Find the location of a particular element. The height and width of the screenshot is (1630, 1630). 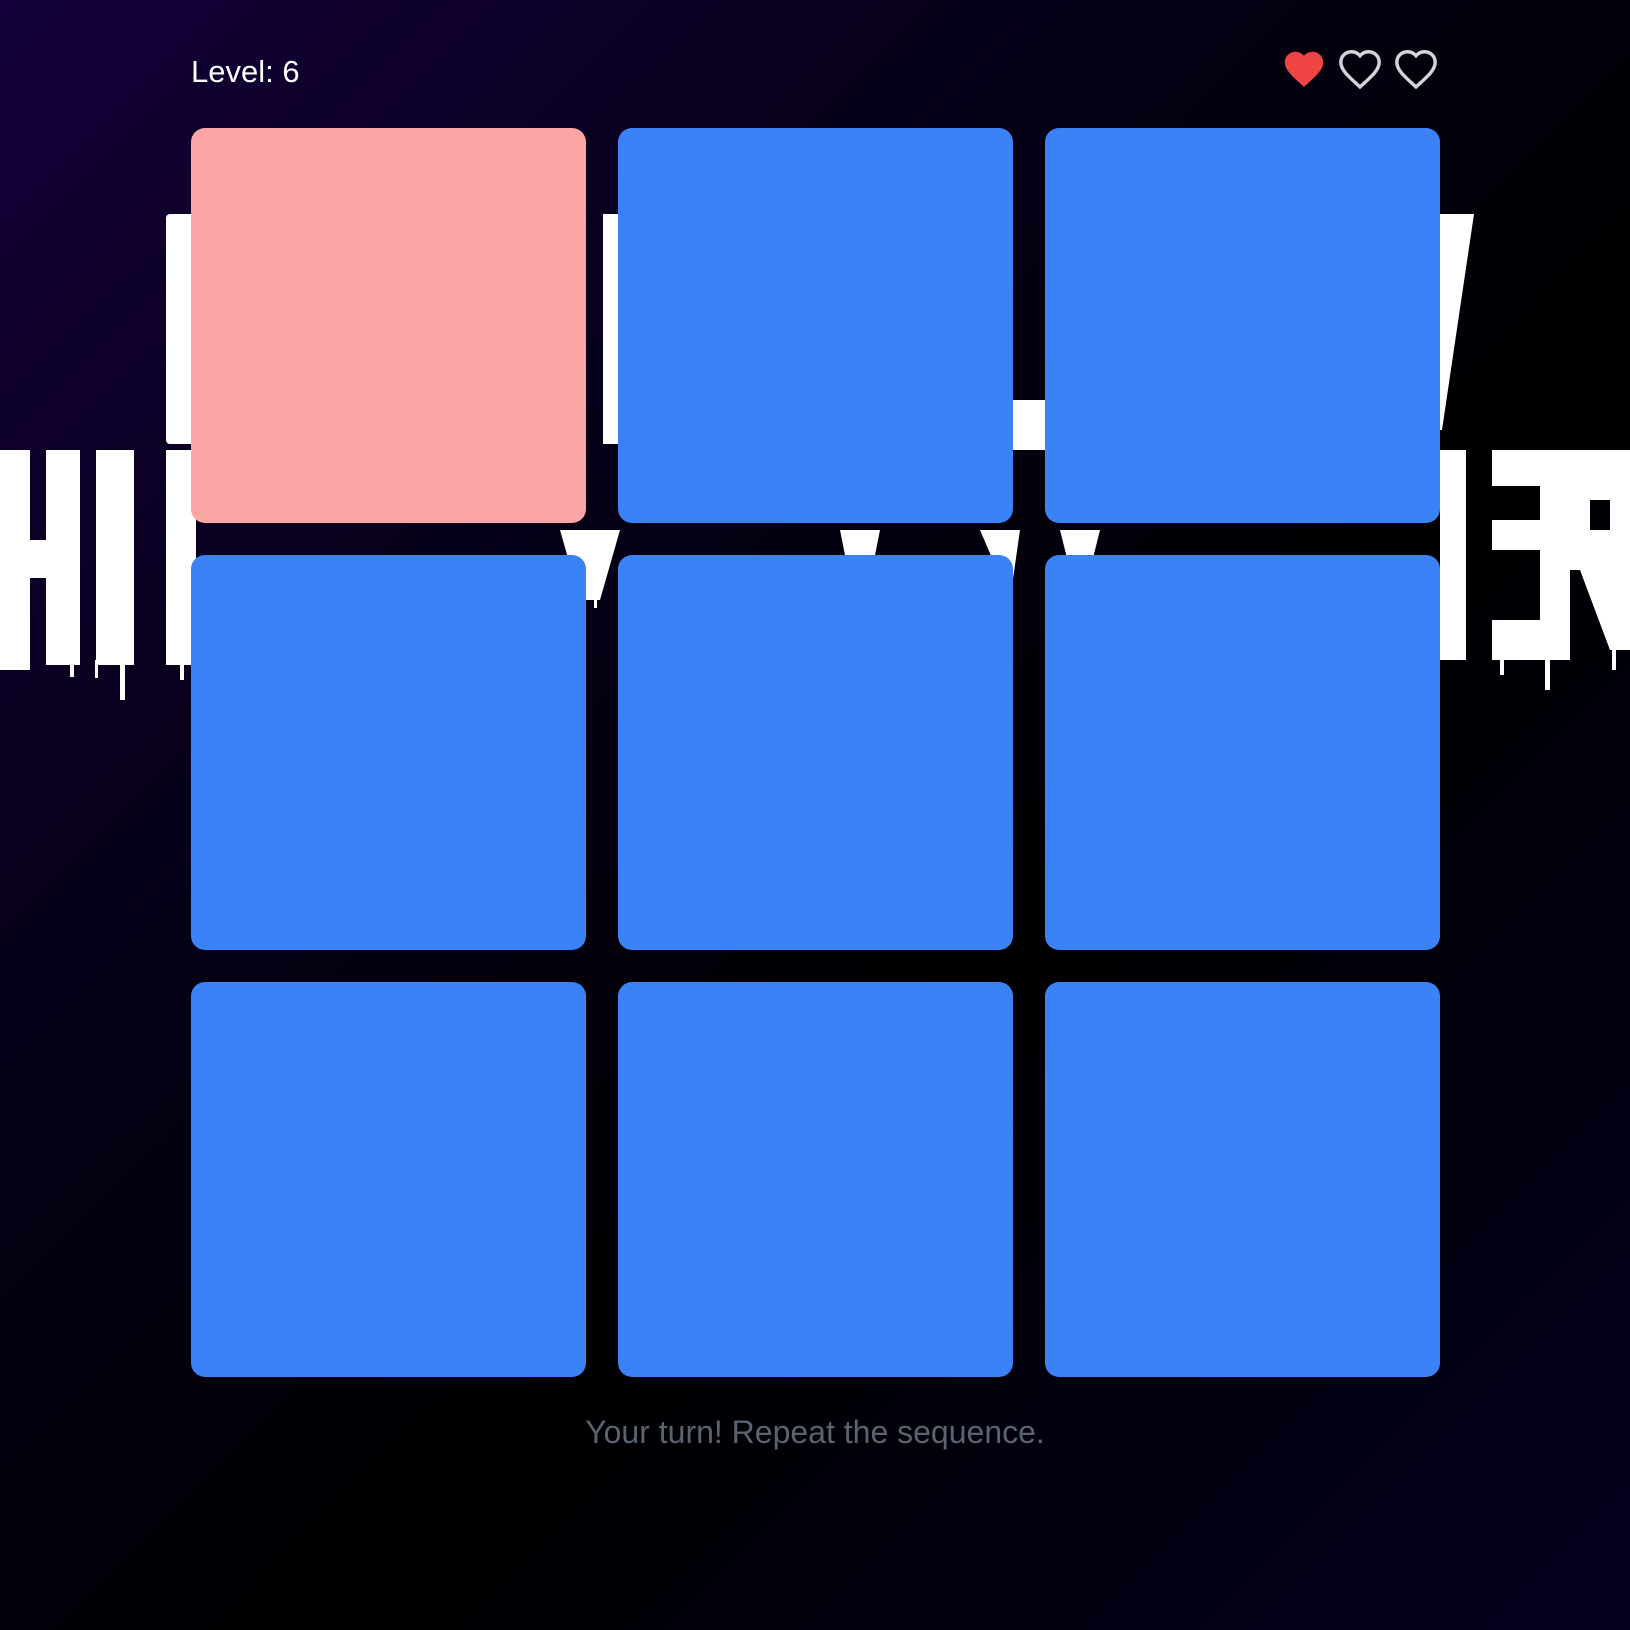

tile-active is located at coordinates (388, 325).